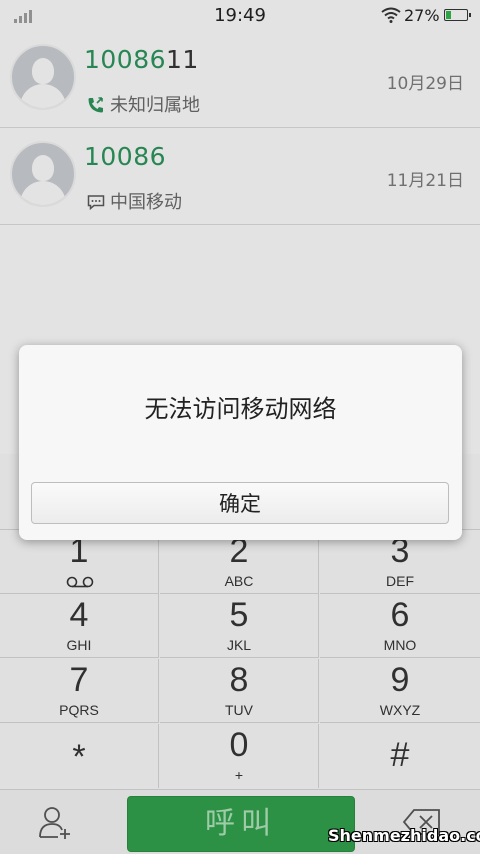 This screenshot has height=854, width=480. Describe the element at coordinates (240, 503) in the screenshot. I see `dialog-ok-button: 确定` at that location.